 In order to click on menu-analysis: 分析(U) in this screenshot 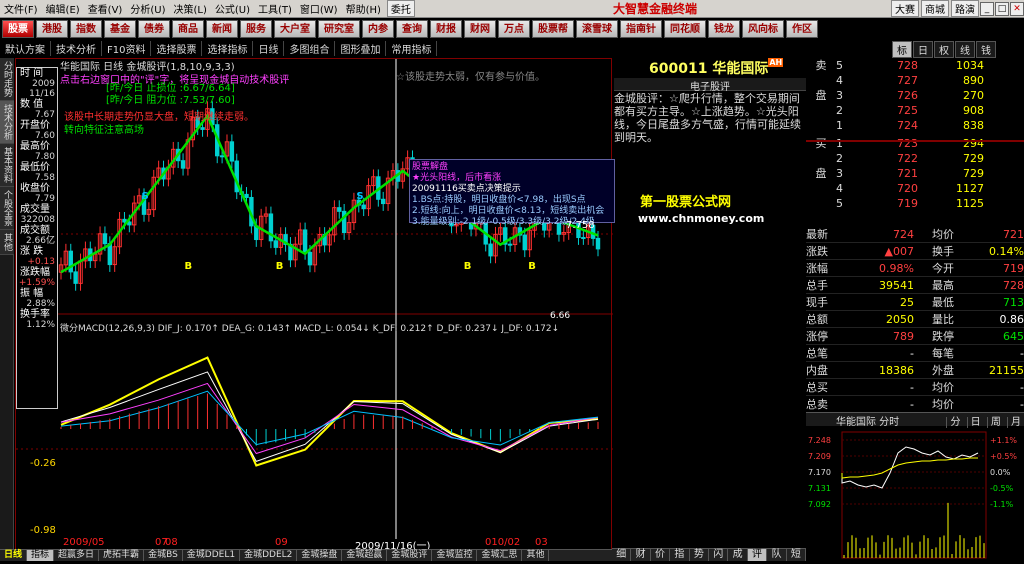, I will do `click(147, 8)`.